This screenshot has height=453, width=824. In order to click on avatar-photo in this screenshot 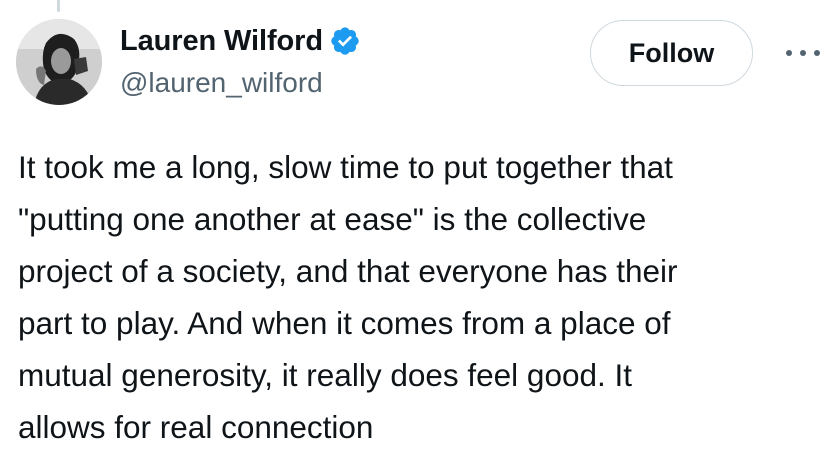, I will do `click(59, 62)`.